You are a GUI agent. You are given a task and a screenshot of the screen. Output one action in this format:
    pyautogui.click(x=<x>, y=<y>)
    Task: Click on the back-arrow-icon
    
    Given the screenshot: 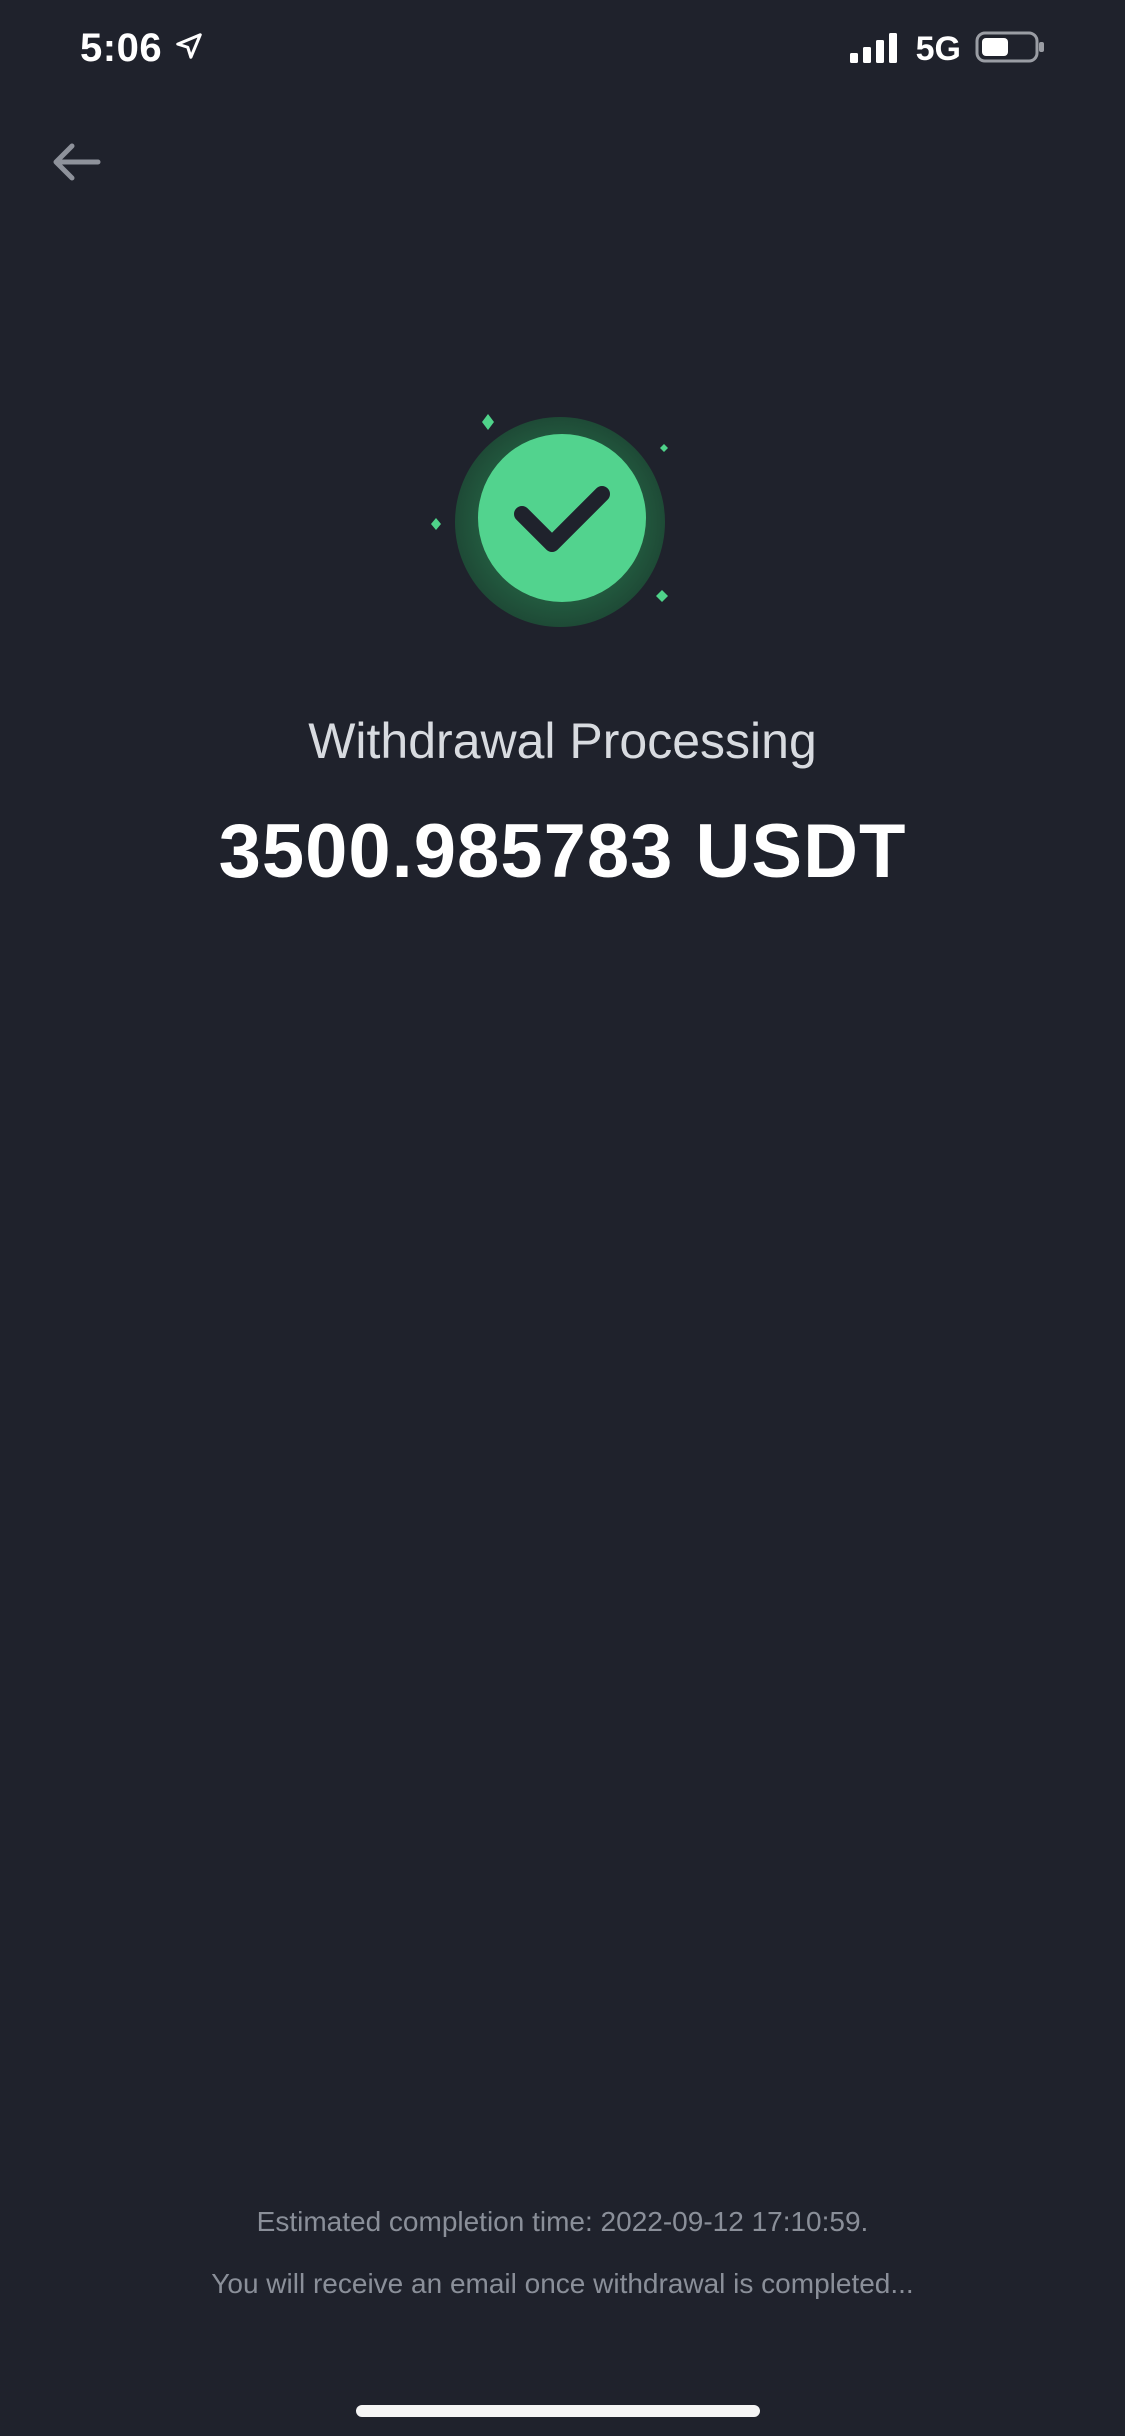 What is the action you would take?
    pyautogui.click(x=76, y=164)
    